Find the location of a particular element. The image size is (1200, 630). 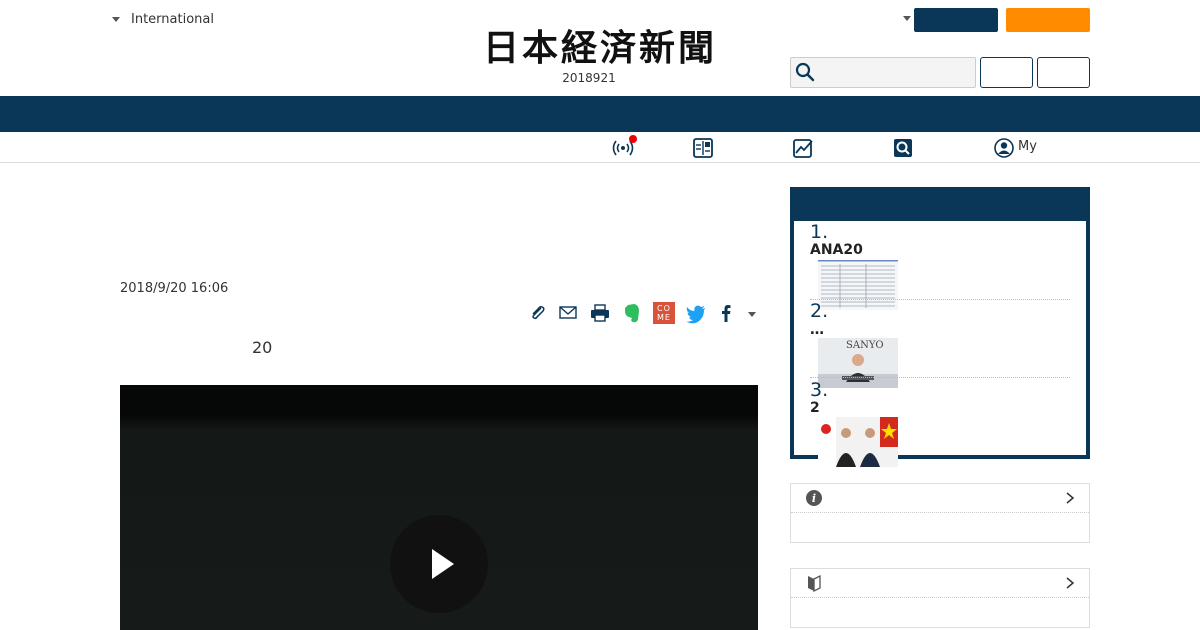

rank-title: 2 is located at coordinates (815, 408).